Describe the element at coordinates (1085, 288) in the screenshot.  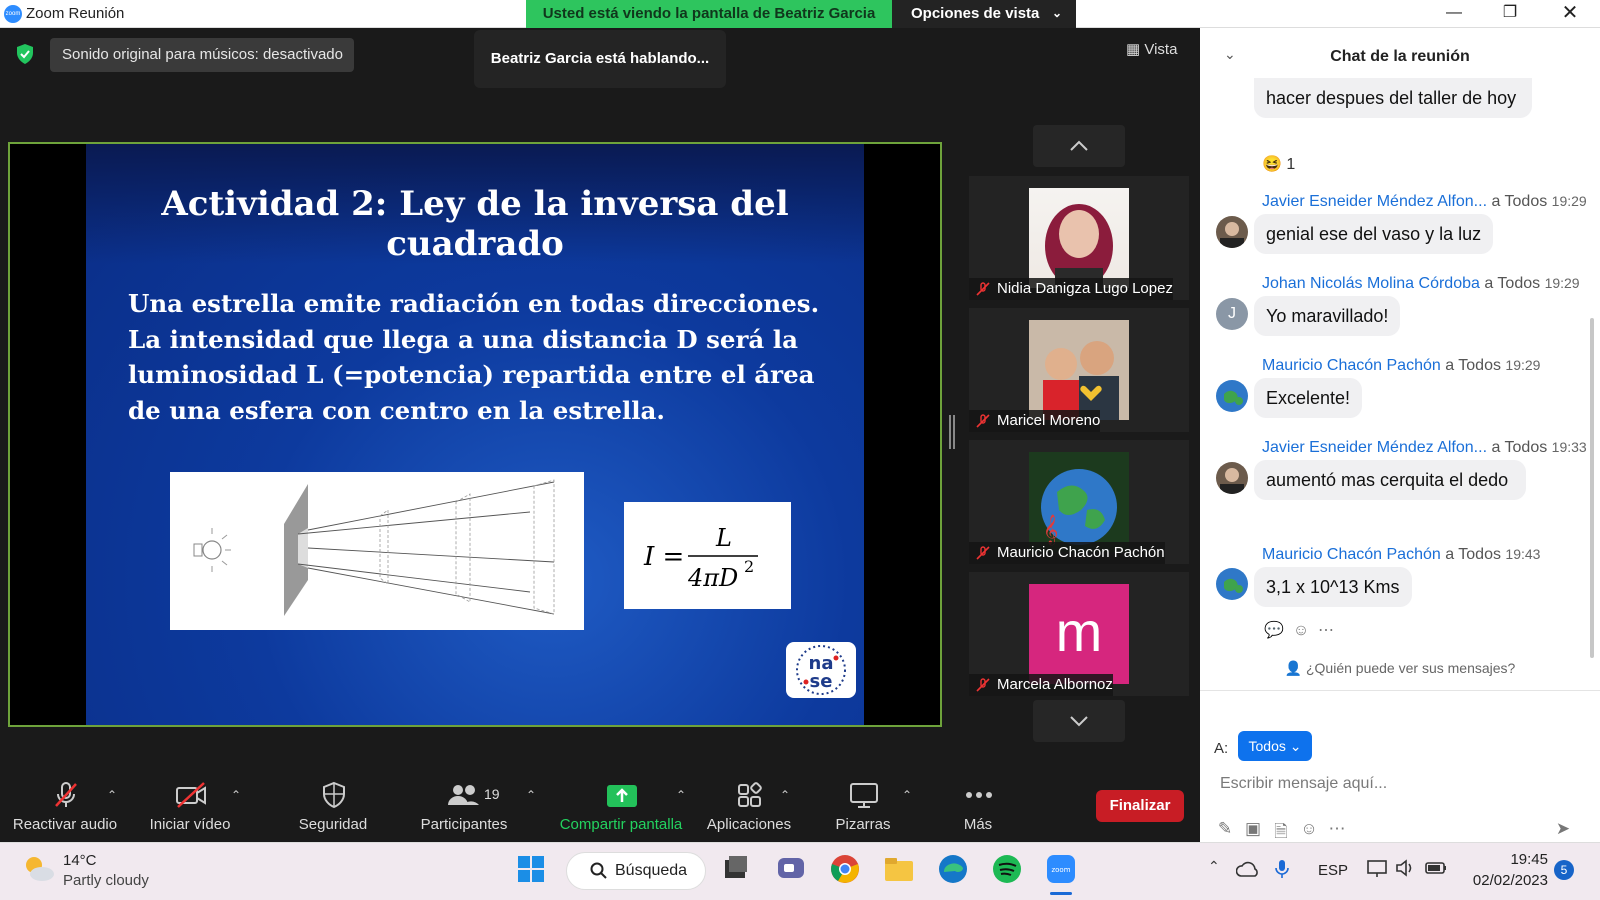
I see `participant-name: Nidia Danigza Lugo Lopez` at that location.